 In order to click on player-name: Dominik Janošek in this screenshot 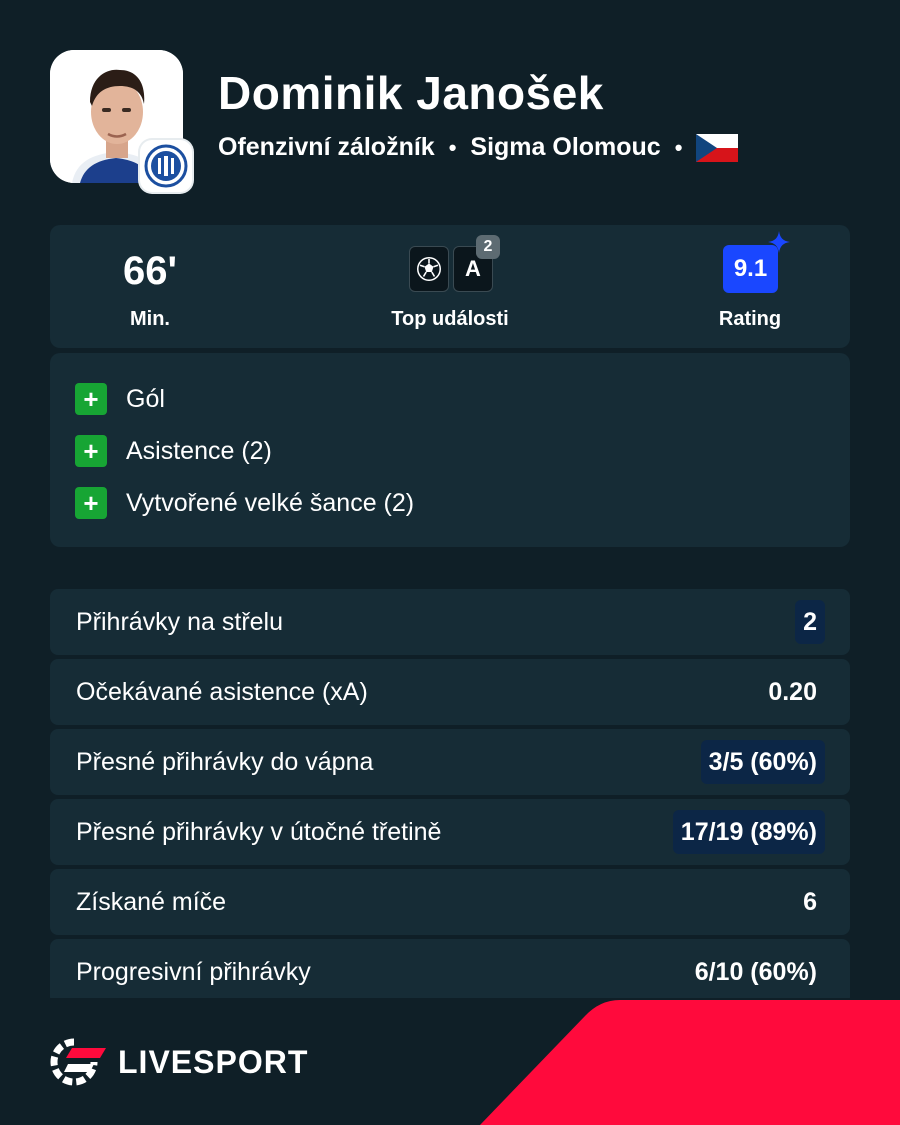, I will do `click(411, 93)`.